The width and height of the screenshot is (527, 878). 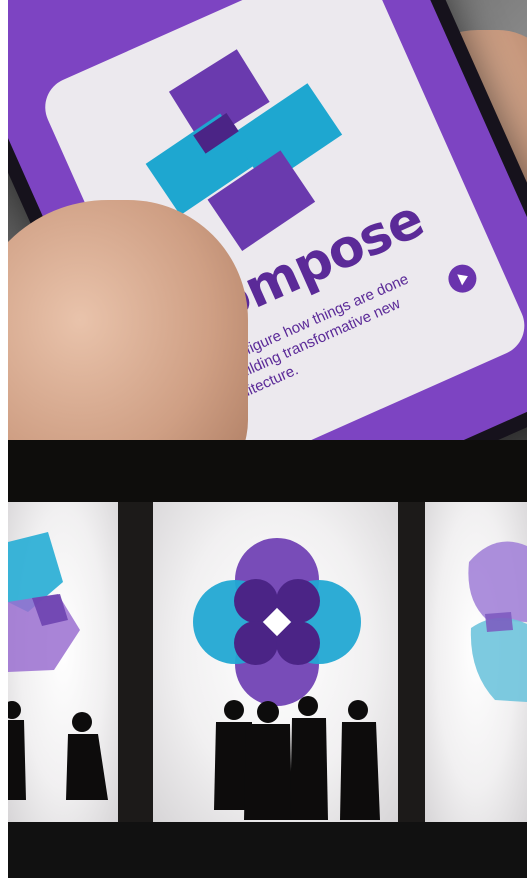 What do you see at coordinates (267, 471) in the screenshot?
I see `ceiling` at bounding box center [267, 471].